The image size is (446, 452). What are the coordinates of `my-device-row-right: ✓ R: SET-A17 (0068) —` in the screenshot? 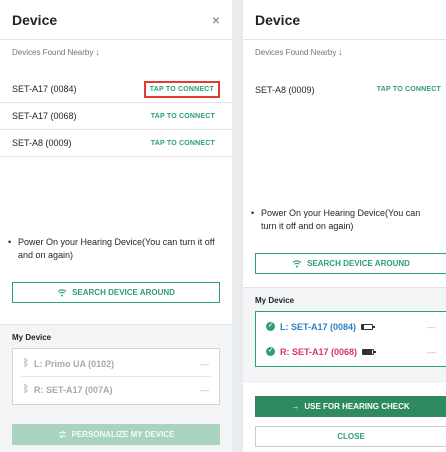 It's located at (351, 351).